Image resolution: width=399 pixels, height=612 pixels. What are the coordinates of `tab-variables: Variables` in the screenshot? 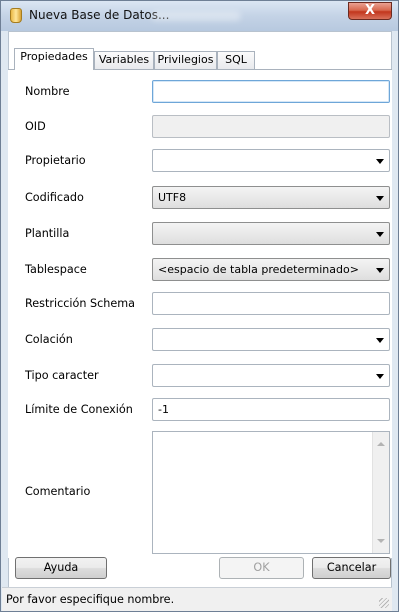 It's located at (124, 60).